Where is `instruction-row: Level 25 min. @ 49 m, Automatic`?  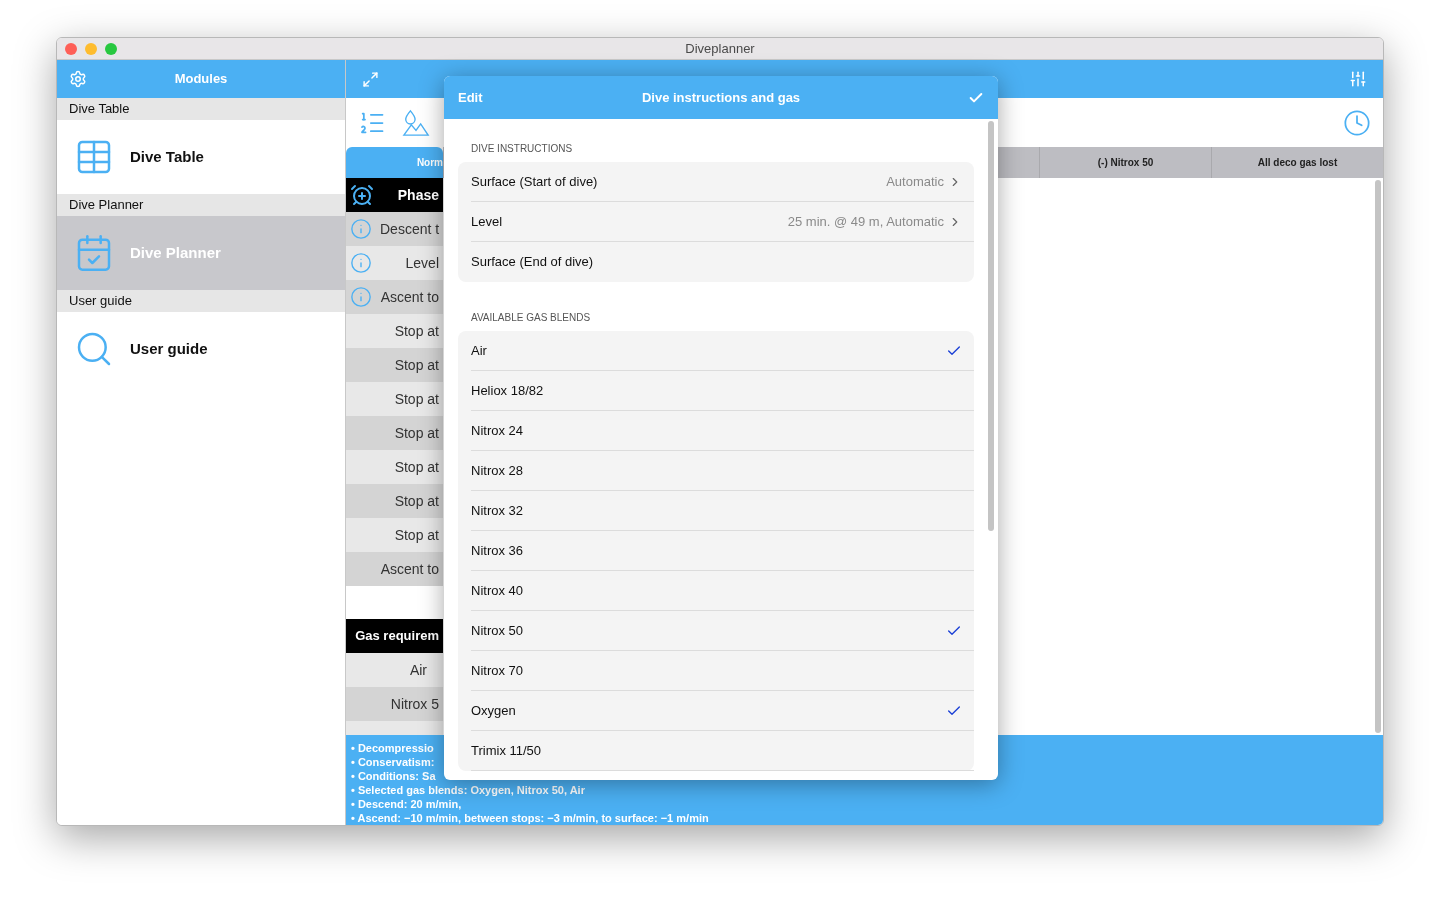
instruction-row: Level 25 min. @ 49 m, Automatic is located at coordinates (722, 222).